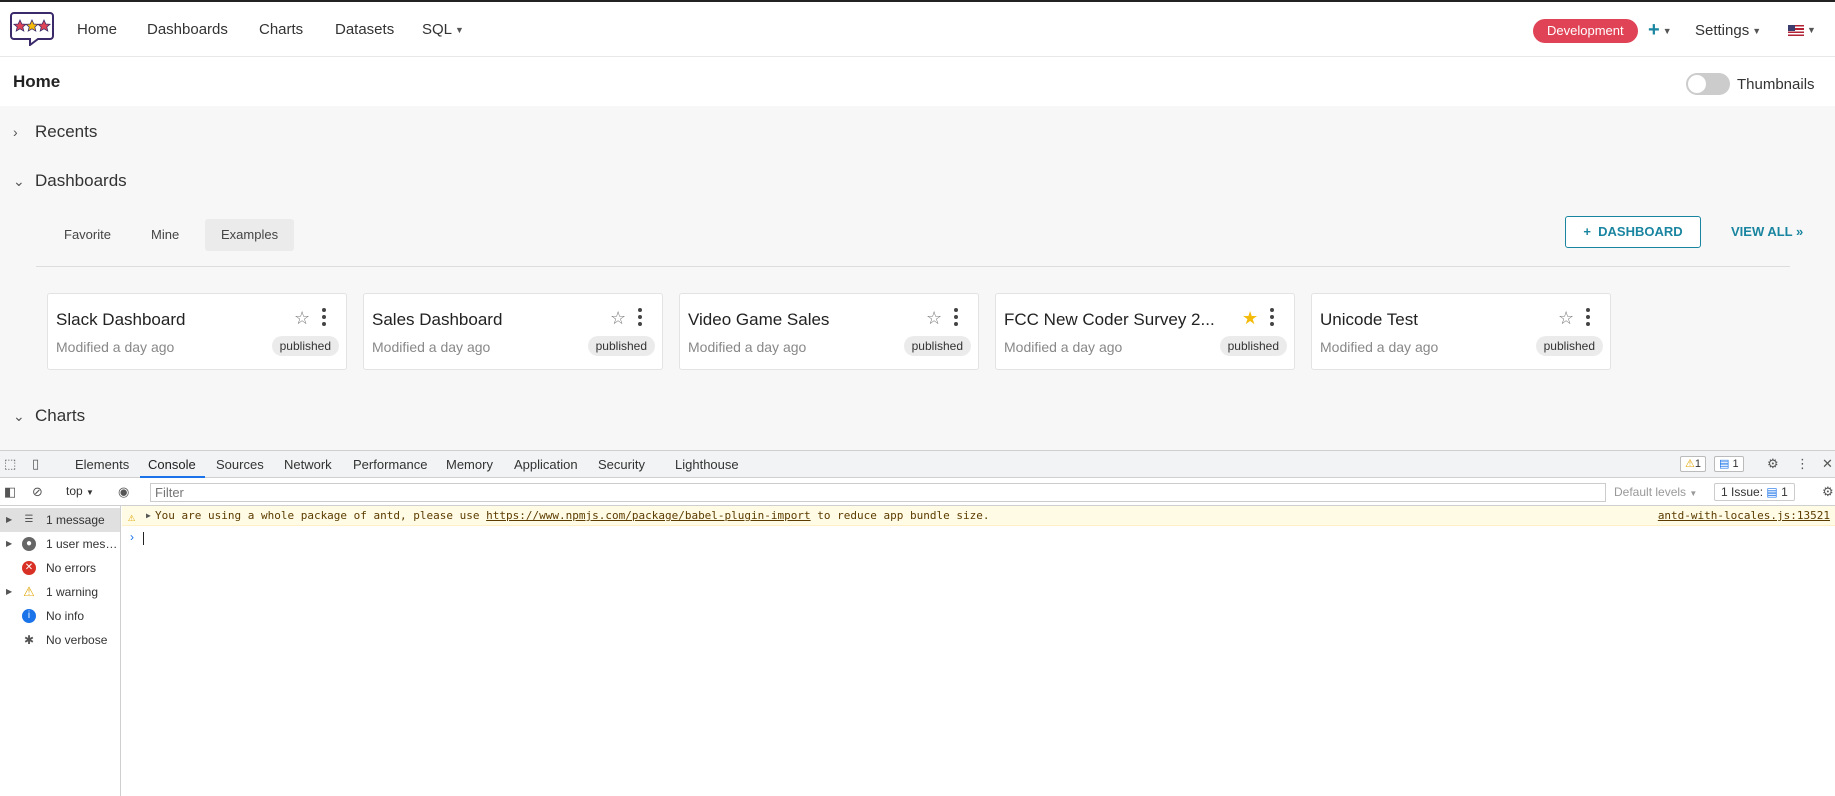 This screenshot has width=1835, height=796. Describe the element at coordinates (1803, 464) in the screenshot. I see `more-vertical-icon: ⋮` at that location.